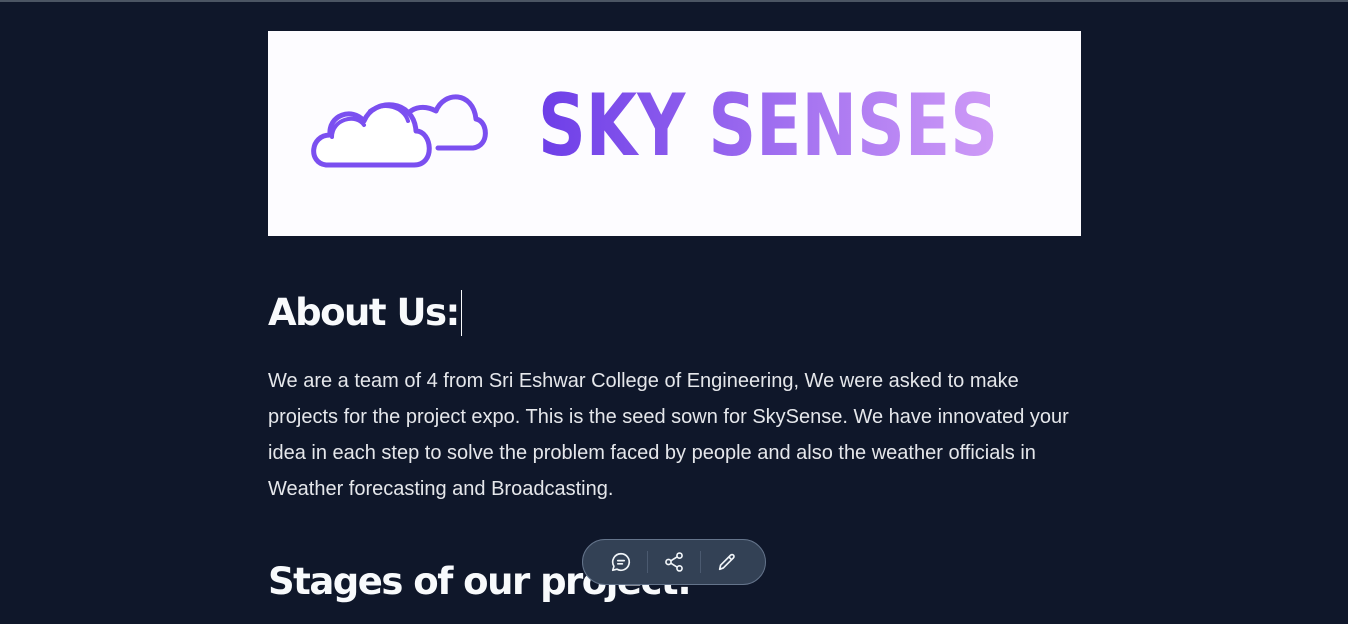 This screenshot has width=1348, height=624. What do you see at coordinates (674, 1) in the screenshot?
I see `window-top-border` at bounding box center [674, 1].